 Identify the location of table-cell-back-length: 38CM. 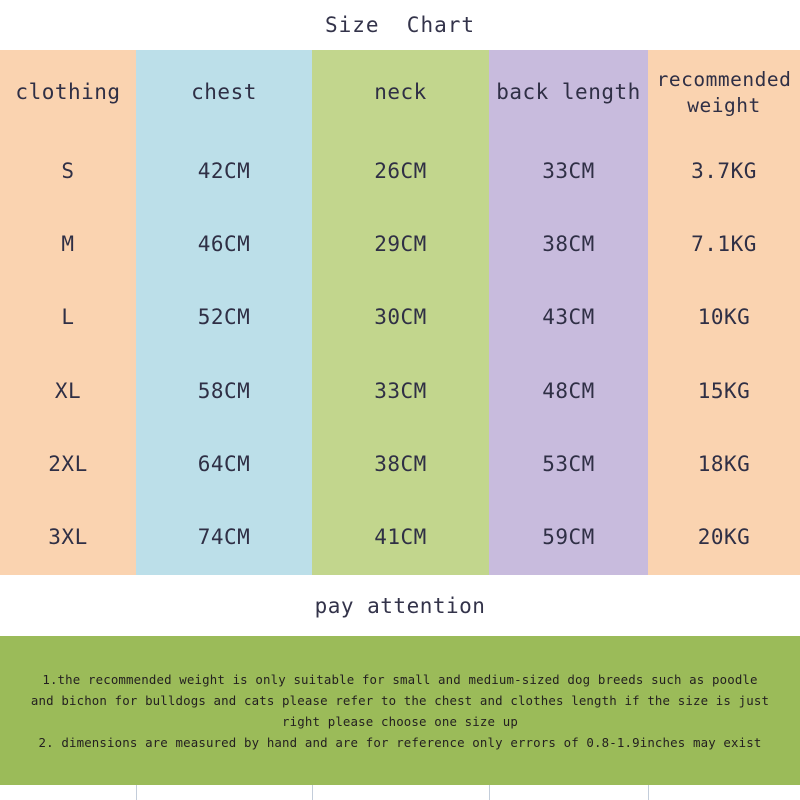
(568, 244).